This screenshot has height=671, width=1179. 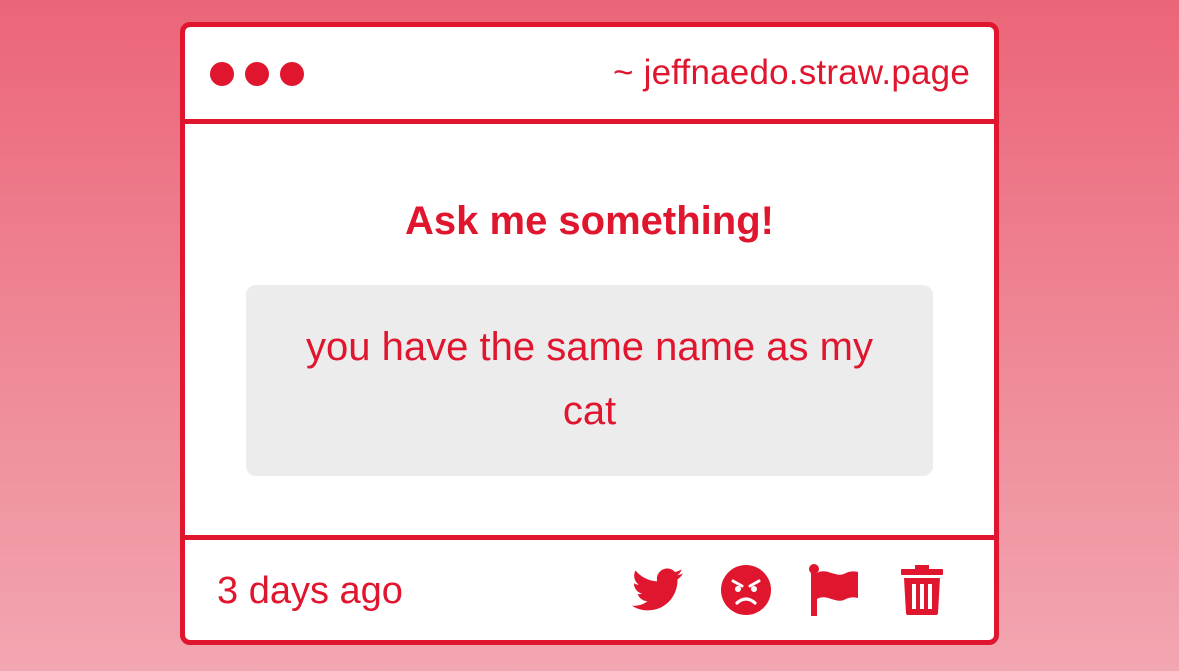 I want to click on delete-button, so click(x=922, y=590).